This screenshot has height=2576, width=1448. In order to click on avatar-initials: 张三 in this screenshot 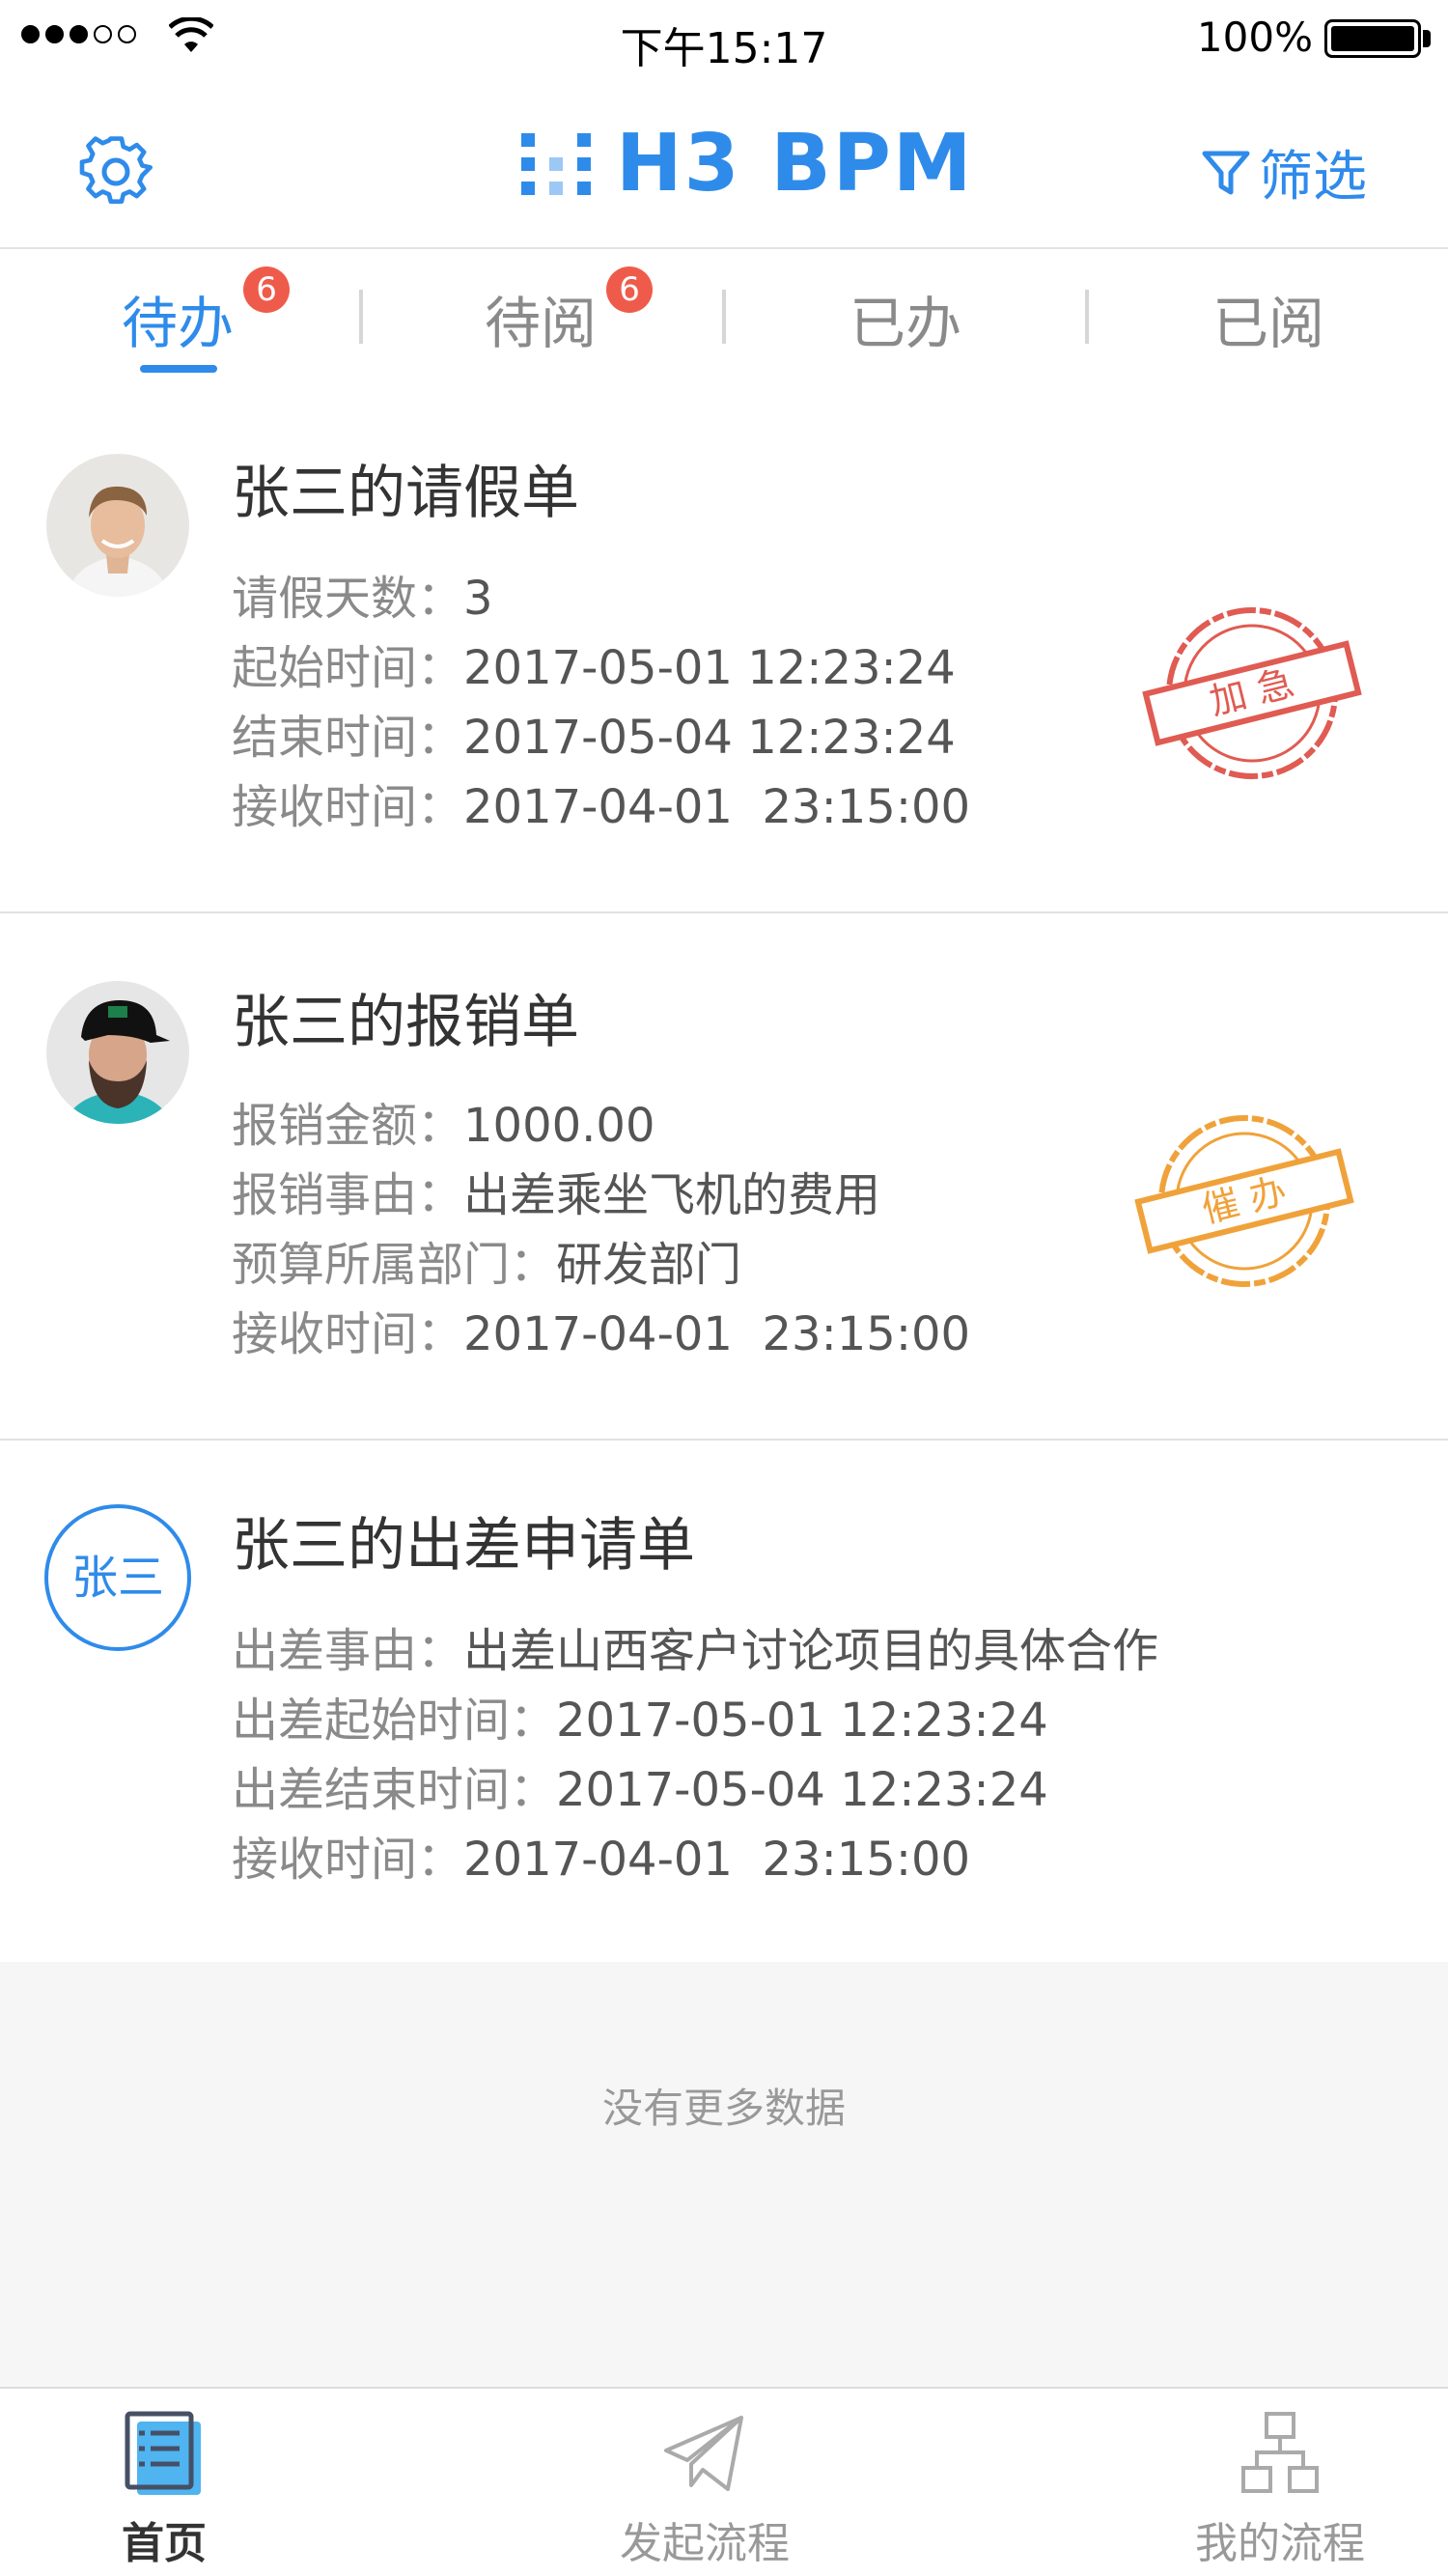, I will do `click(118, 1578)`.